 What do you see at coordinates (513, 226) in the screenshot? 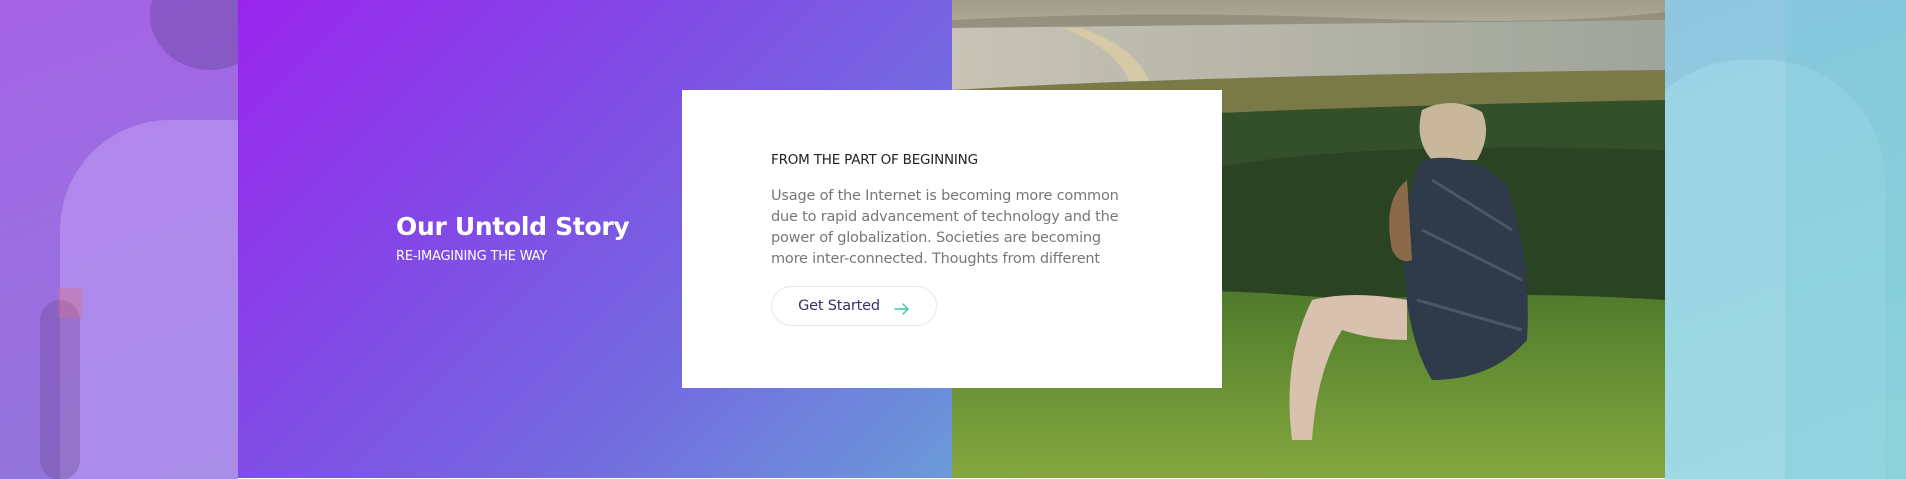
I see `hero-title: Our Untold Story` at bounding box center [513, 226].